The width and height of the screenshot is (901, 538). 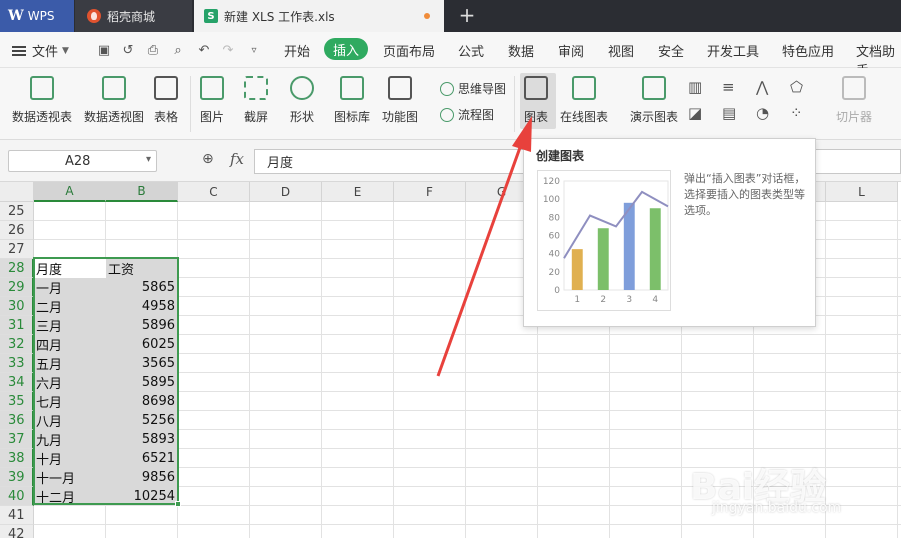 What do you see at coordinates (854, 100) in the screenshot?
I see `slicer-button: 切片器` at bounding box center [854, 100].